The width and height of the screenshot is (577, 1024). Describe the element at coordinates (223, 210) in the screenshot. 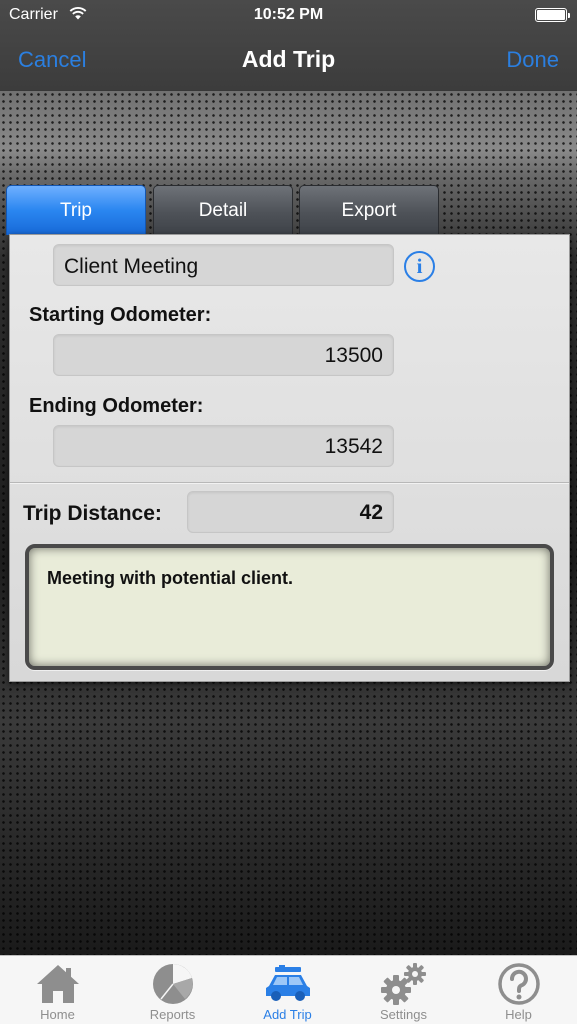

I see `tab-detail: Detail` at that location.